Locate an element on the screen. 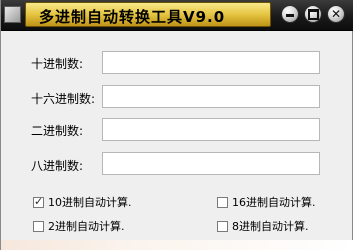 The image size is (353, 250). auto-calc-16-option: 16进制自动计算. is located at coordinates (266, 202).